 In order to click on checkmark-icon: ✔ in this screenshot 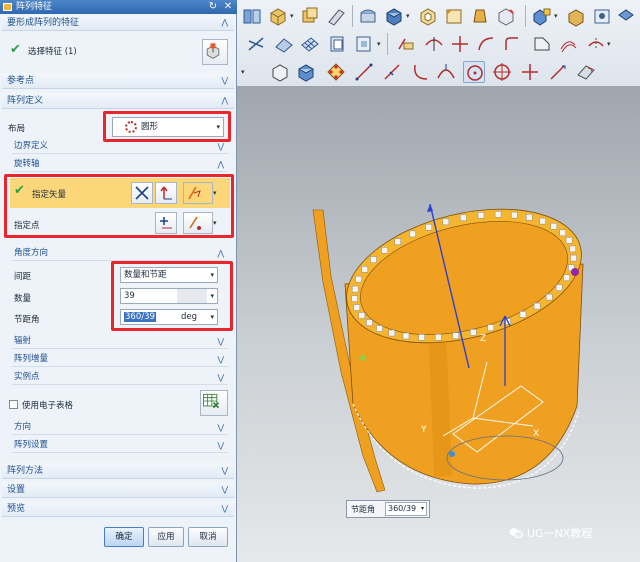, I will do `click(15, 49)`.